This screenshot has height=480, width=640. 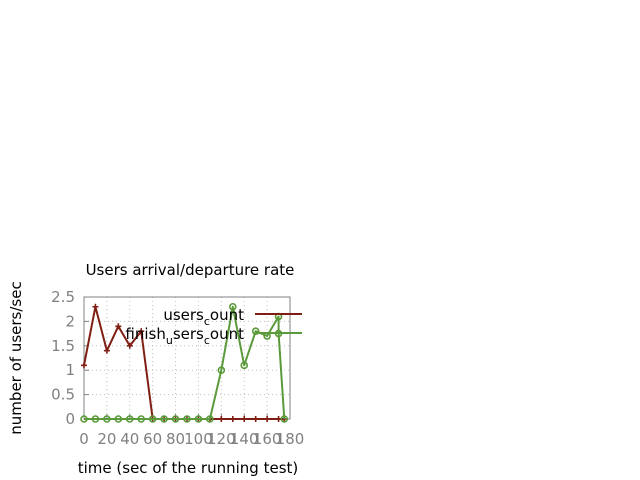 I want to click on y-tick-label: 2, so click(x=70, y=321).